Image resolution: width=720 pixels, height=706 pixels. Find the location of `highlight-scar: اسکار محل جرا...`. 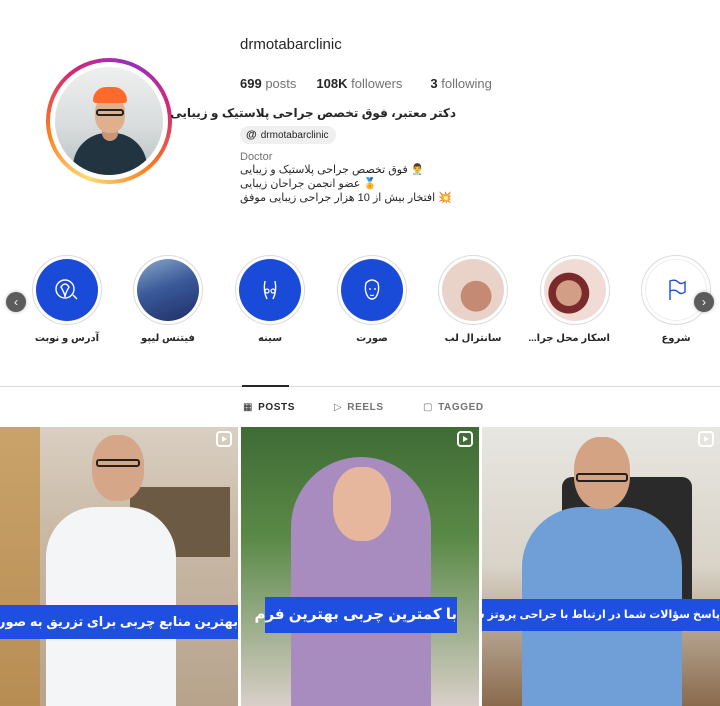

highlight-scar: اسکار محل جرا... is located at coordinates (569, 299).